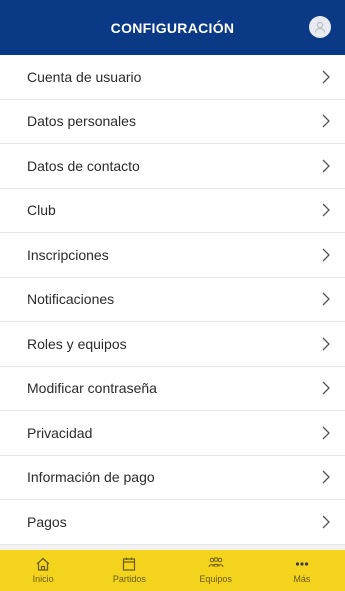 Image resolution: width=345 pixels, height=591 pixels. Describe the element at coordinates (301, 564) in the screenshot. I see `more-icon` at that location.